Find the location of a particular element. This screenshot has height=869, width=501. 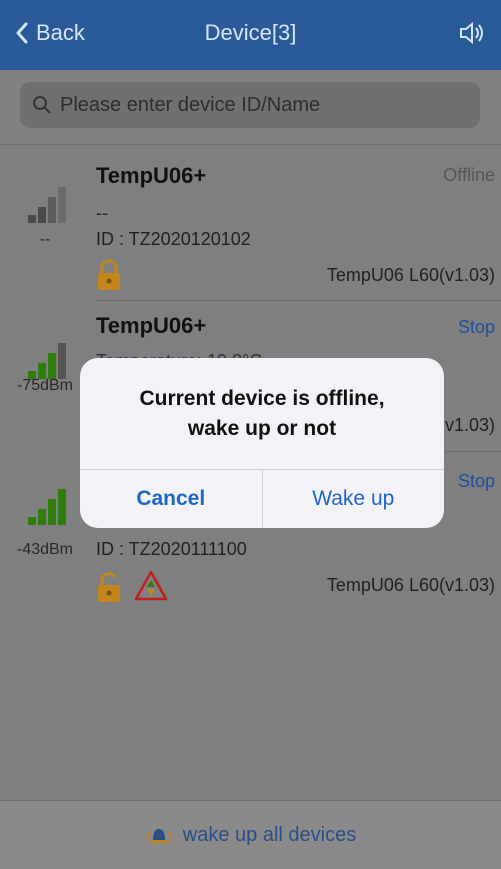

wake-all-label: wake up all devices is located at coordinates (269, 834).